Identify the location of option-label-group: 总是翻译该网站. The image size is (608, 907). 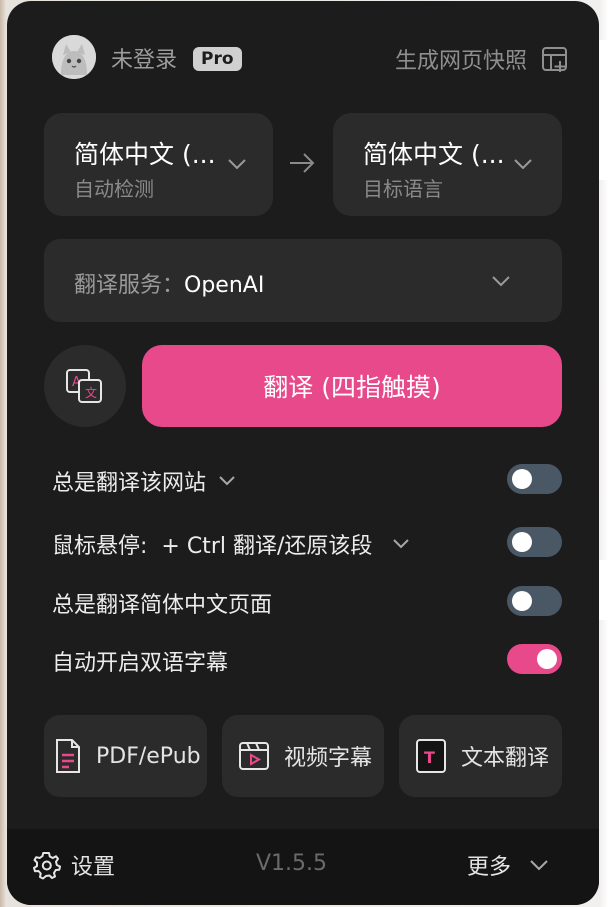
(144, 481).